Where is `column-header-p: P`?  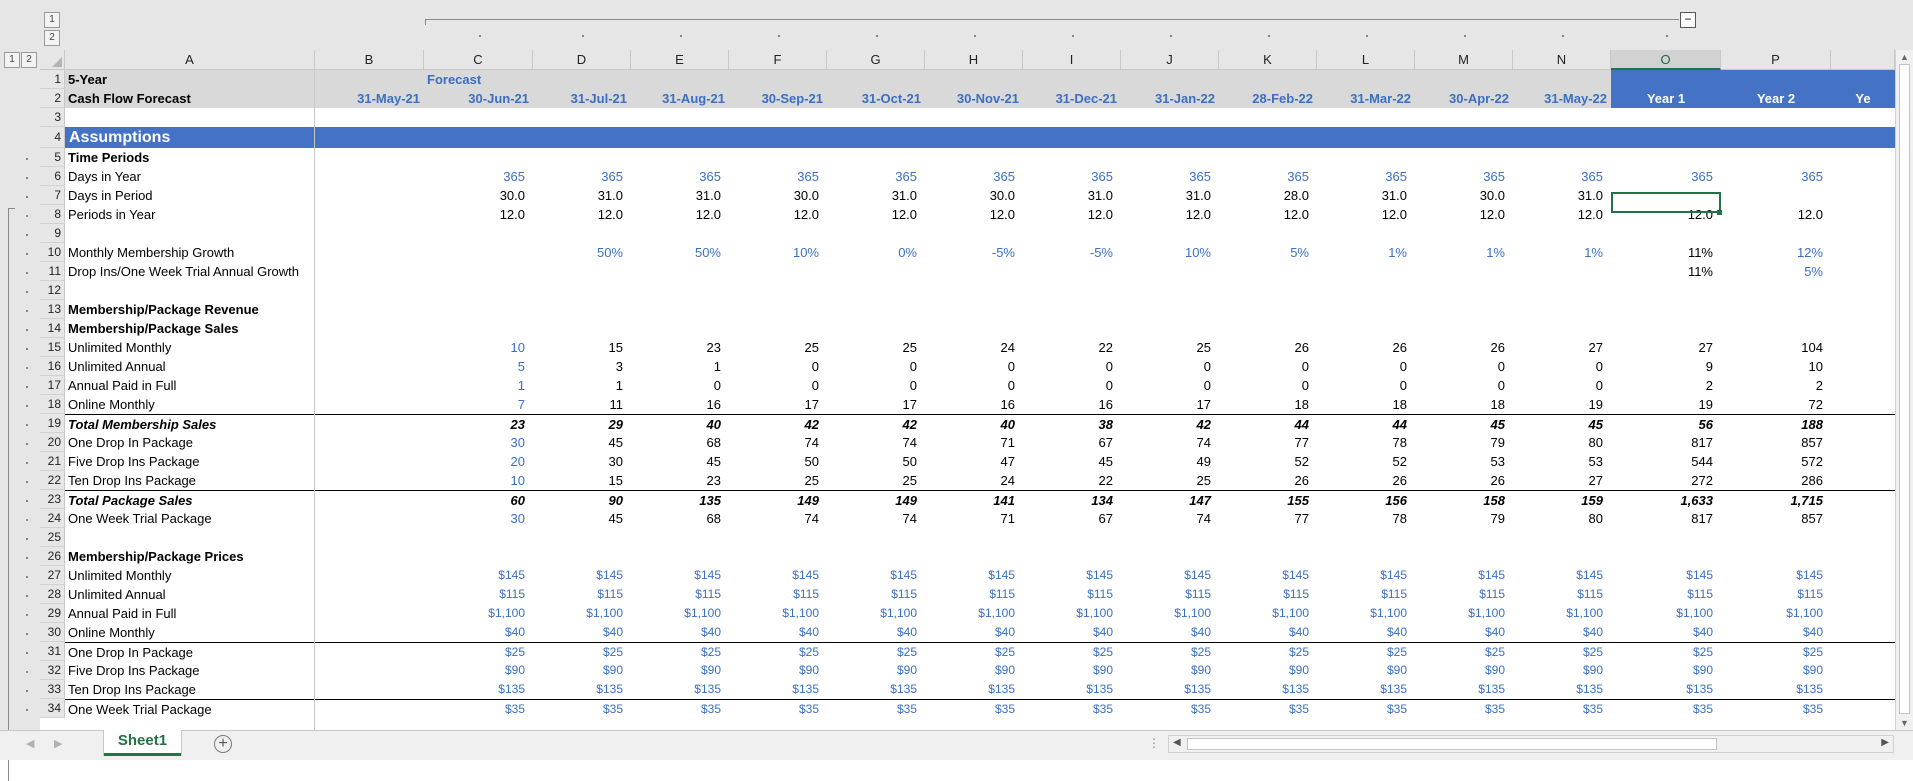 column-header-p: P is located at coordinates (1776, 60).